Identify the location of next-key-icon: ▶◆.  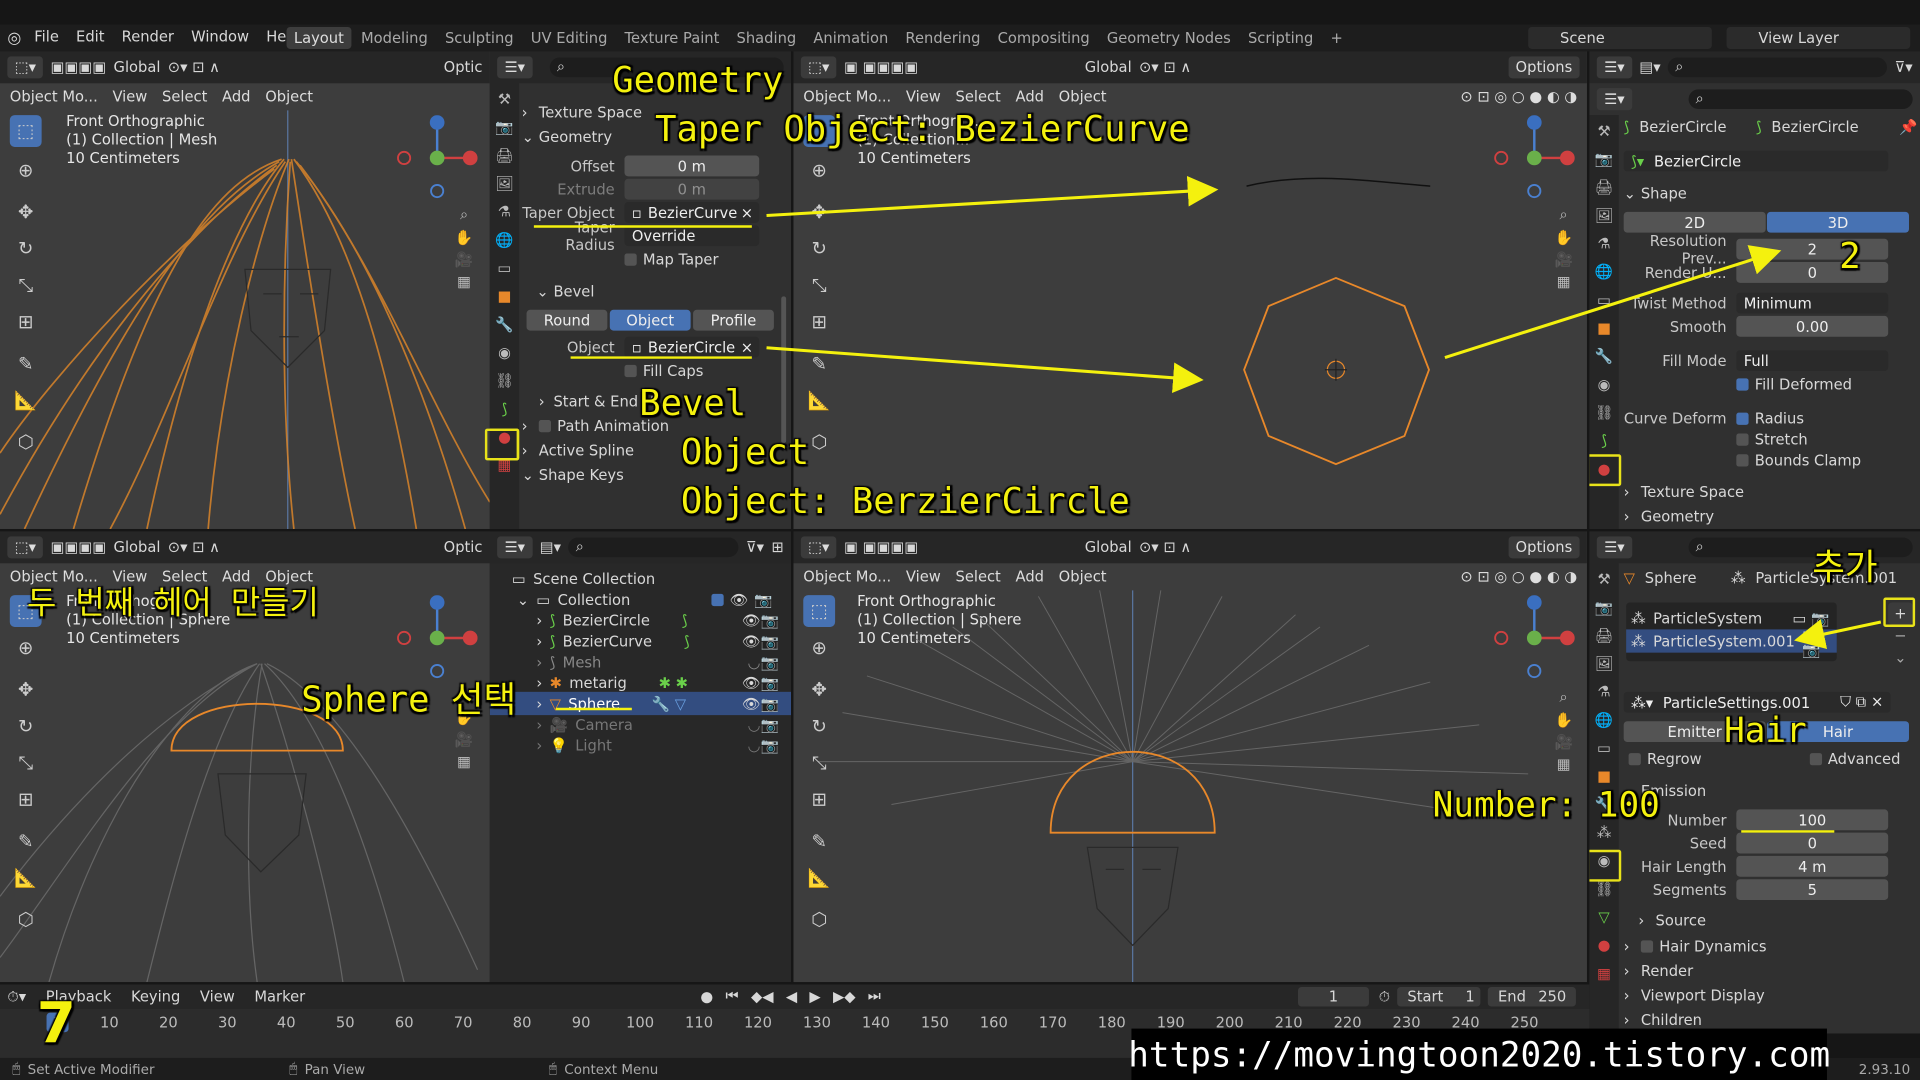
(844, 996).